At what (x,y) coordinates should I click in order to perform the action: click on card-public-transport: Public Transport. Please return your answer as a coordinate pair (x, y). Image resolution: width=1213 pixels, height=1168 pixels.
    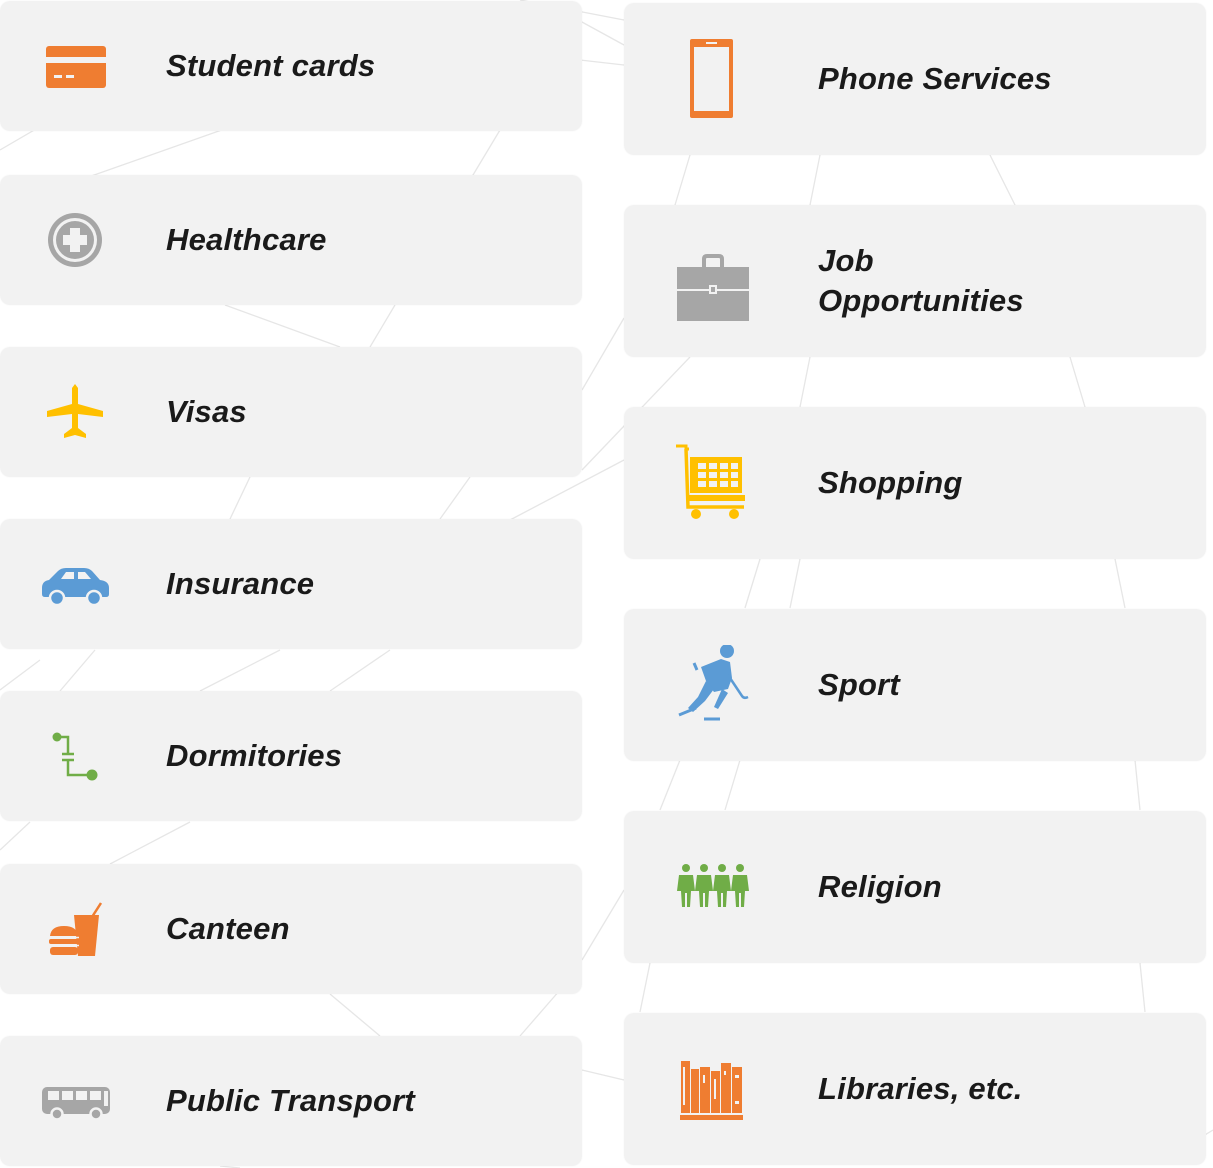
    Looking at the image, I should click on (291, 1101).